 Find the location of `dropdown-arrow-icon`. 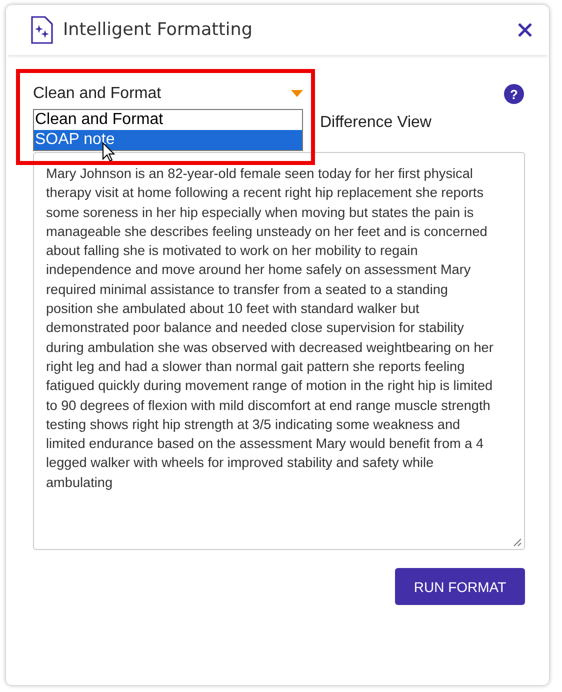

dropdown-arrow-icon is located at coordinates (297, 94).